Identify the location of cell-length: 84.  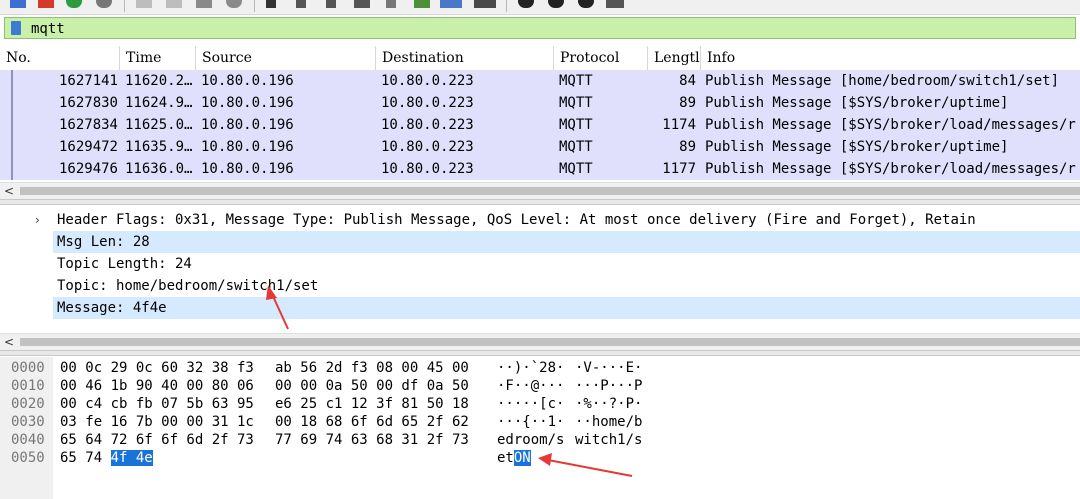
(687, 81).